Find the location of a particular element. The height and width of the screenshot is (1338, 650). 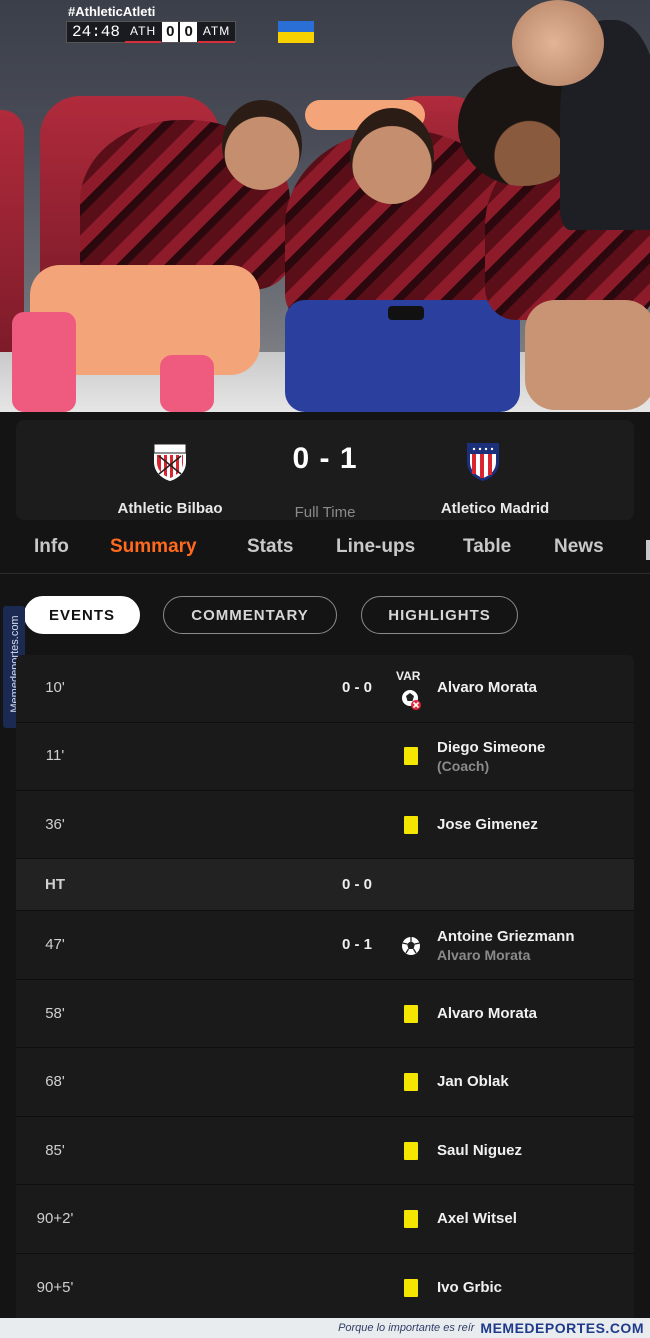

event-player: Antoine Griezmann is located at coordinates (506, 936).